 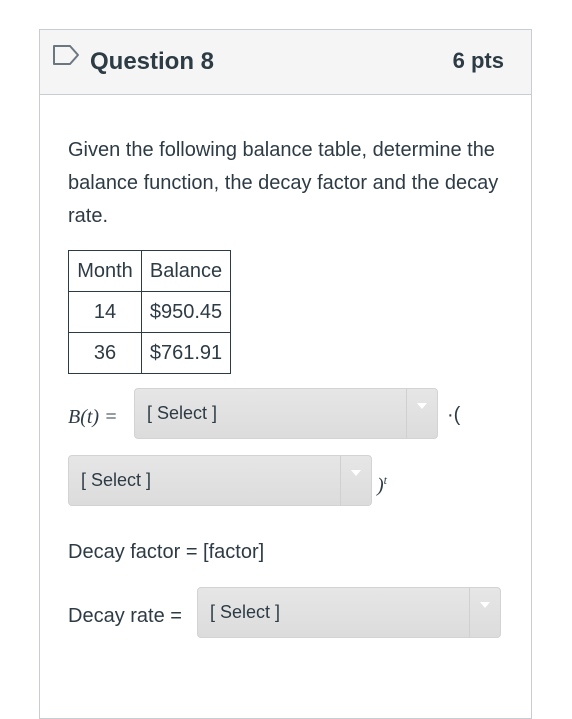 I want to click on formula-close: )t, so click(x=382, y=485).